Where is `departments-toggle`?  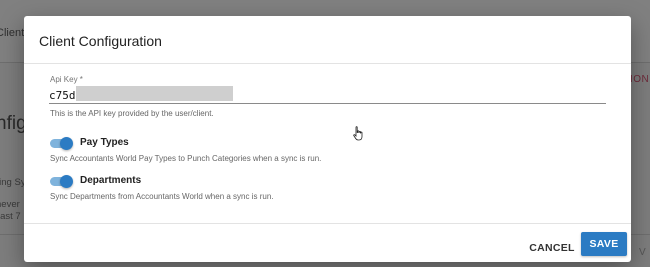 departments-toggle is located at coordinates (61, 181).